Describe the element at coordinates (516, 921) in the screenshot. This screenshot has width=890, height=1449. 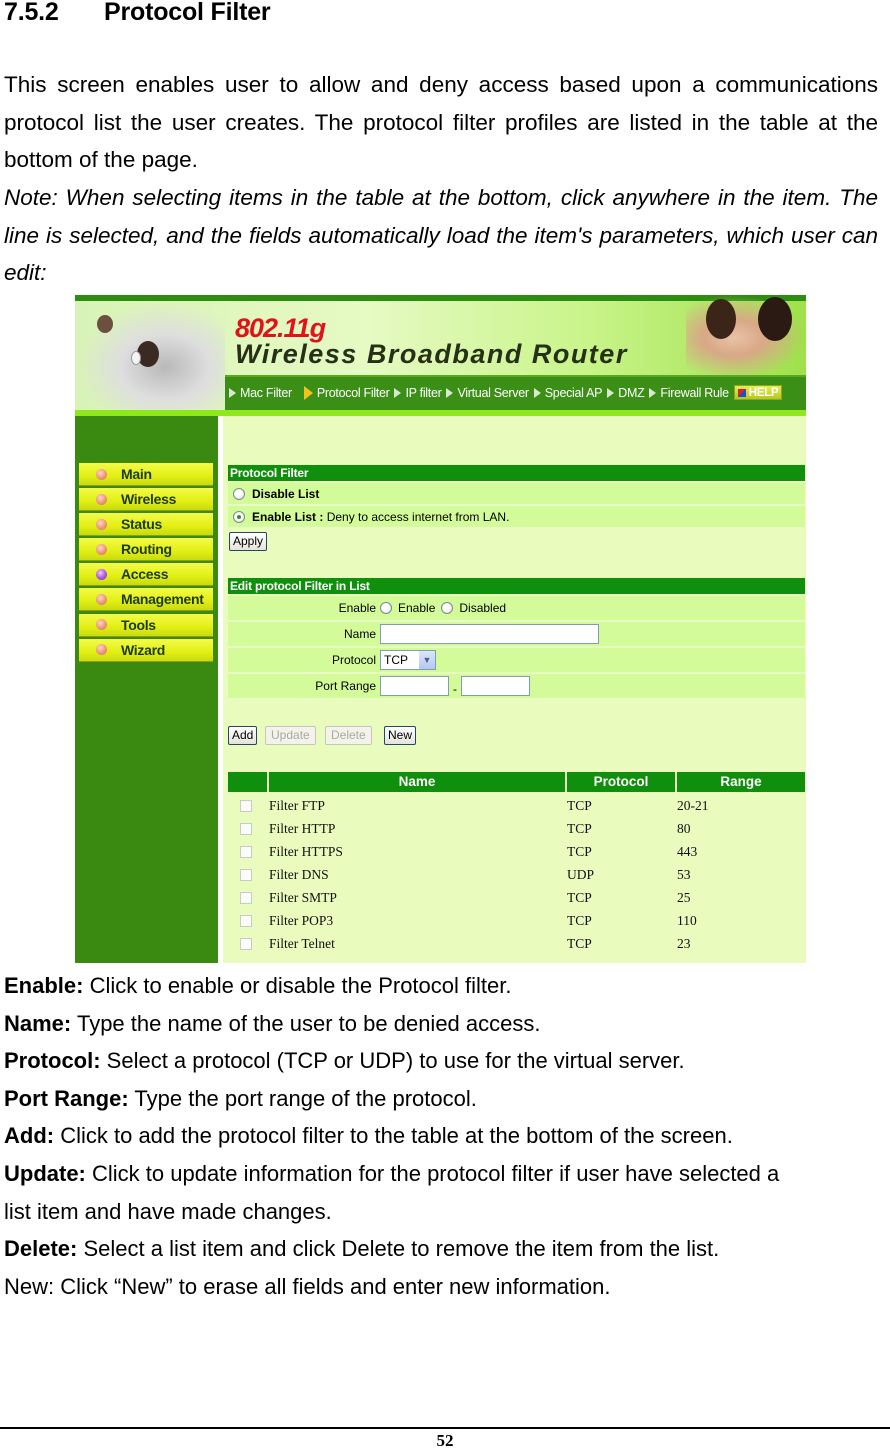
I see `table-row: Filter POP3 TCP 110` at that location.